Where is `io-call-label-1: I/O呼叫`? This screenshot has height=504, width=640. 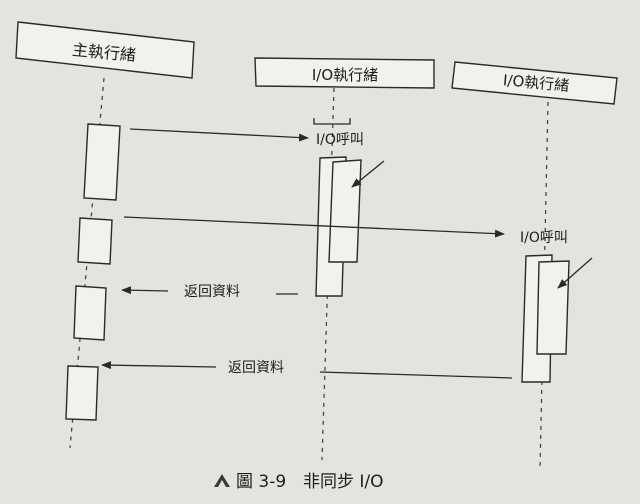 io-call-label-1: I/O呼叫 is located at coordinates (340, 140).